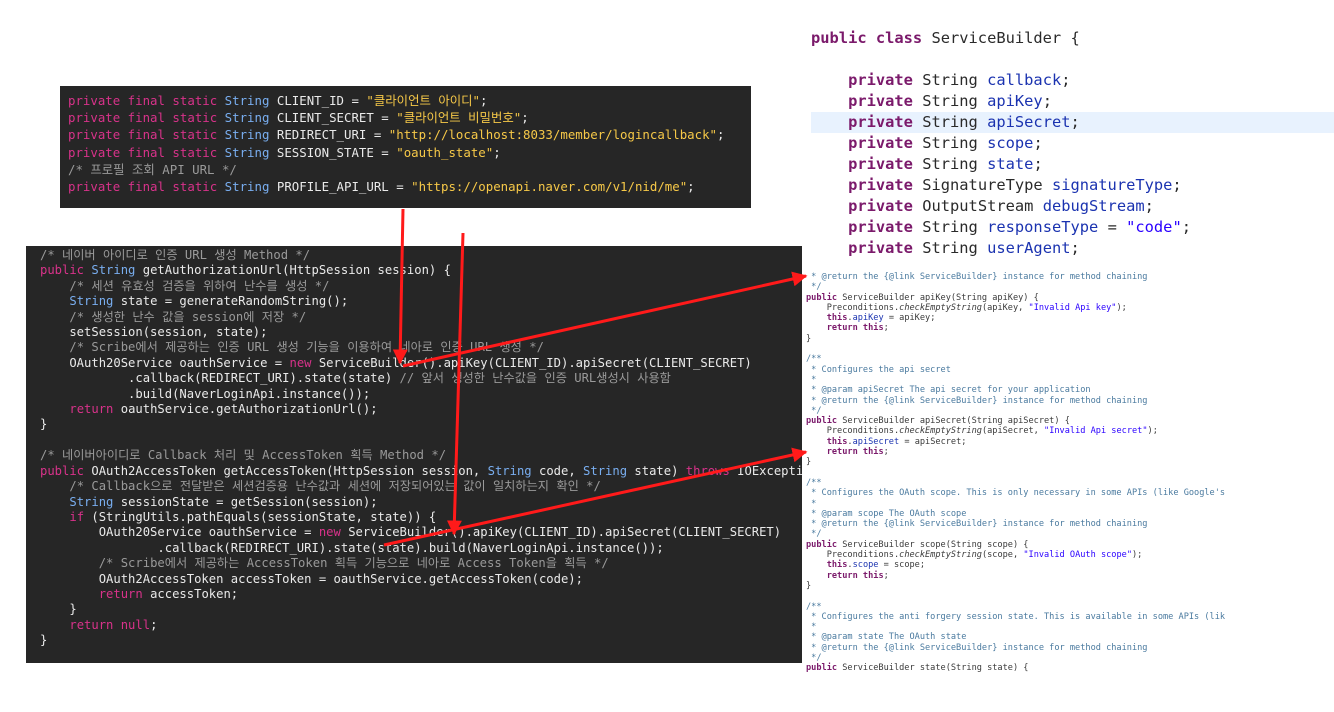 The height and width of the screenshot is (712, 1334). I want to click on arrow-builder-to-apisecret, so click(595, 497).